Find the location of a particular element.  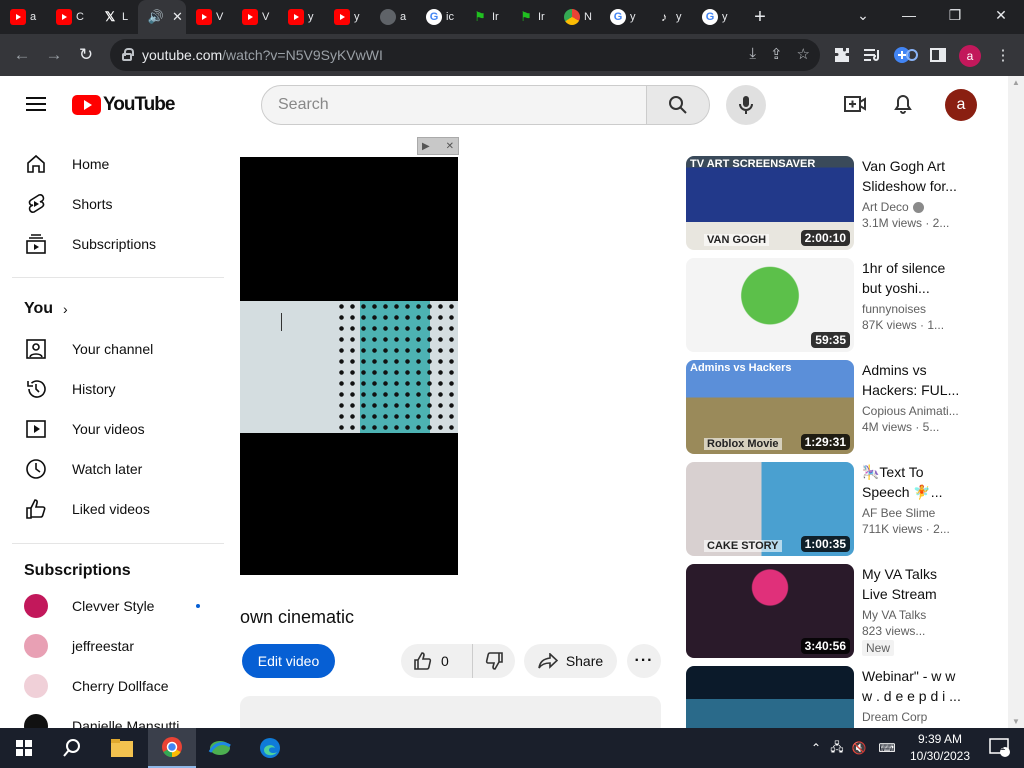

browser-tab: 🔊 ✕ is located at coordinates (162, 17).